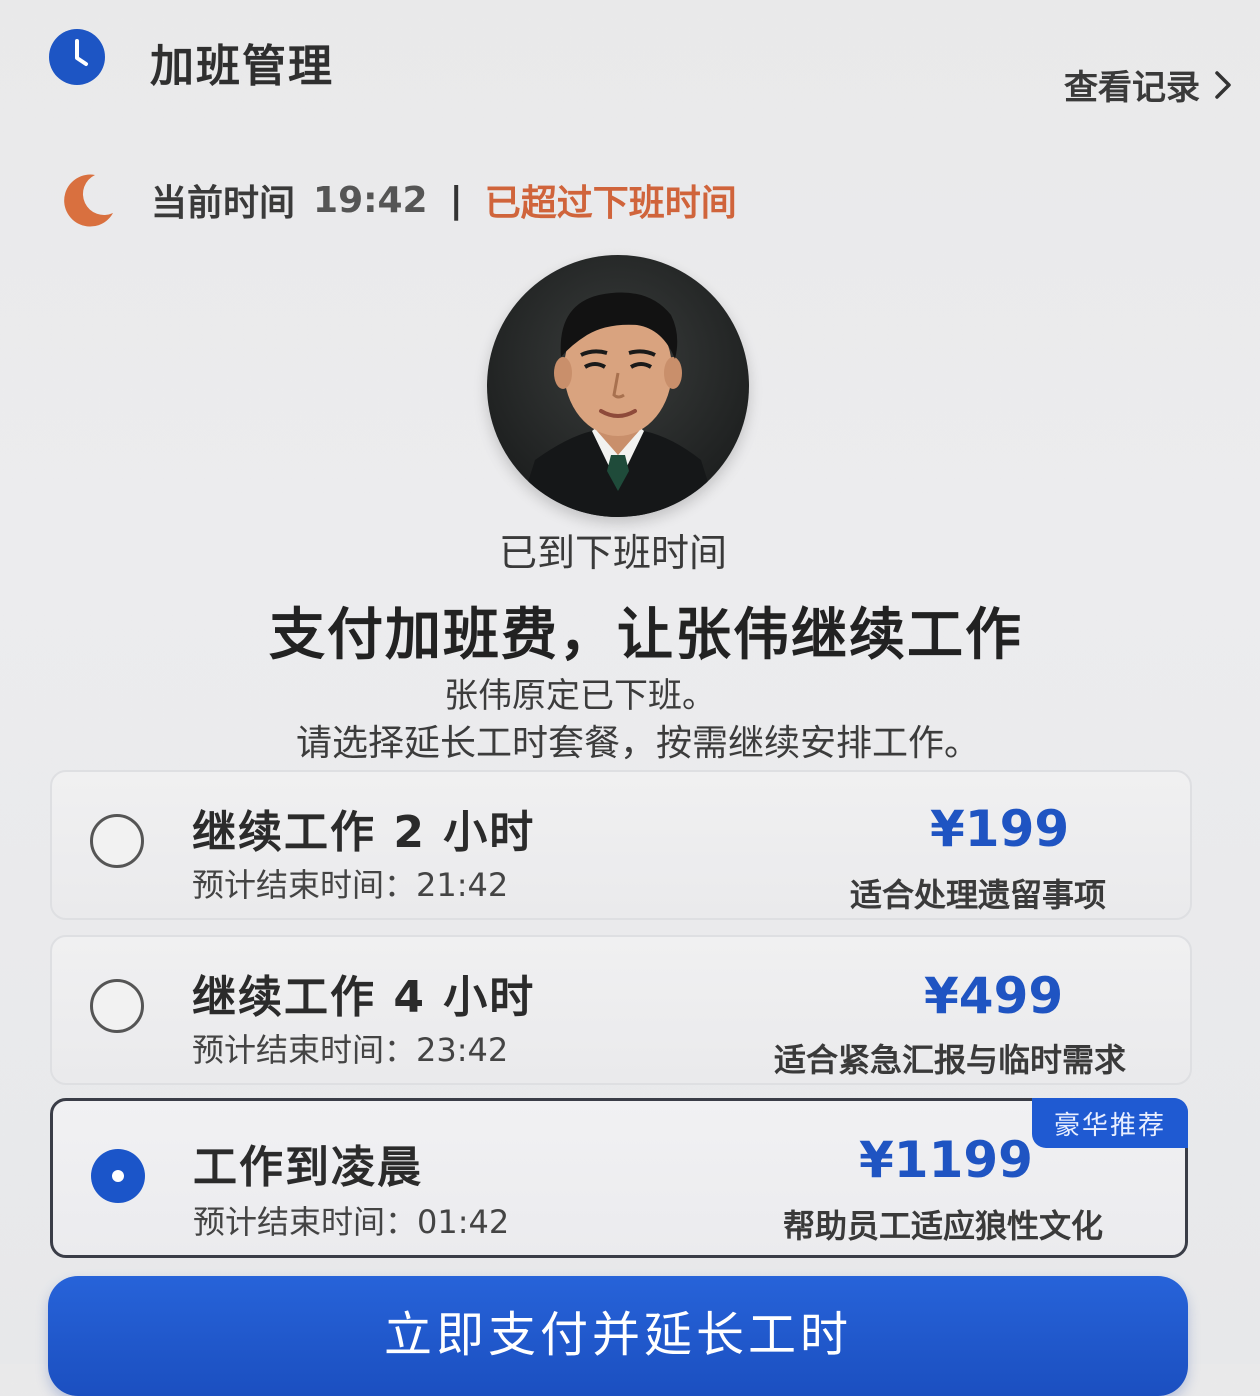 The height and width of the screenshot is (1396, 1260). What do you see at coordinates (1132, 88) in the screenshot?
I see `view-history-label: 查看记录` at bounding box center [1132, 88].